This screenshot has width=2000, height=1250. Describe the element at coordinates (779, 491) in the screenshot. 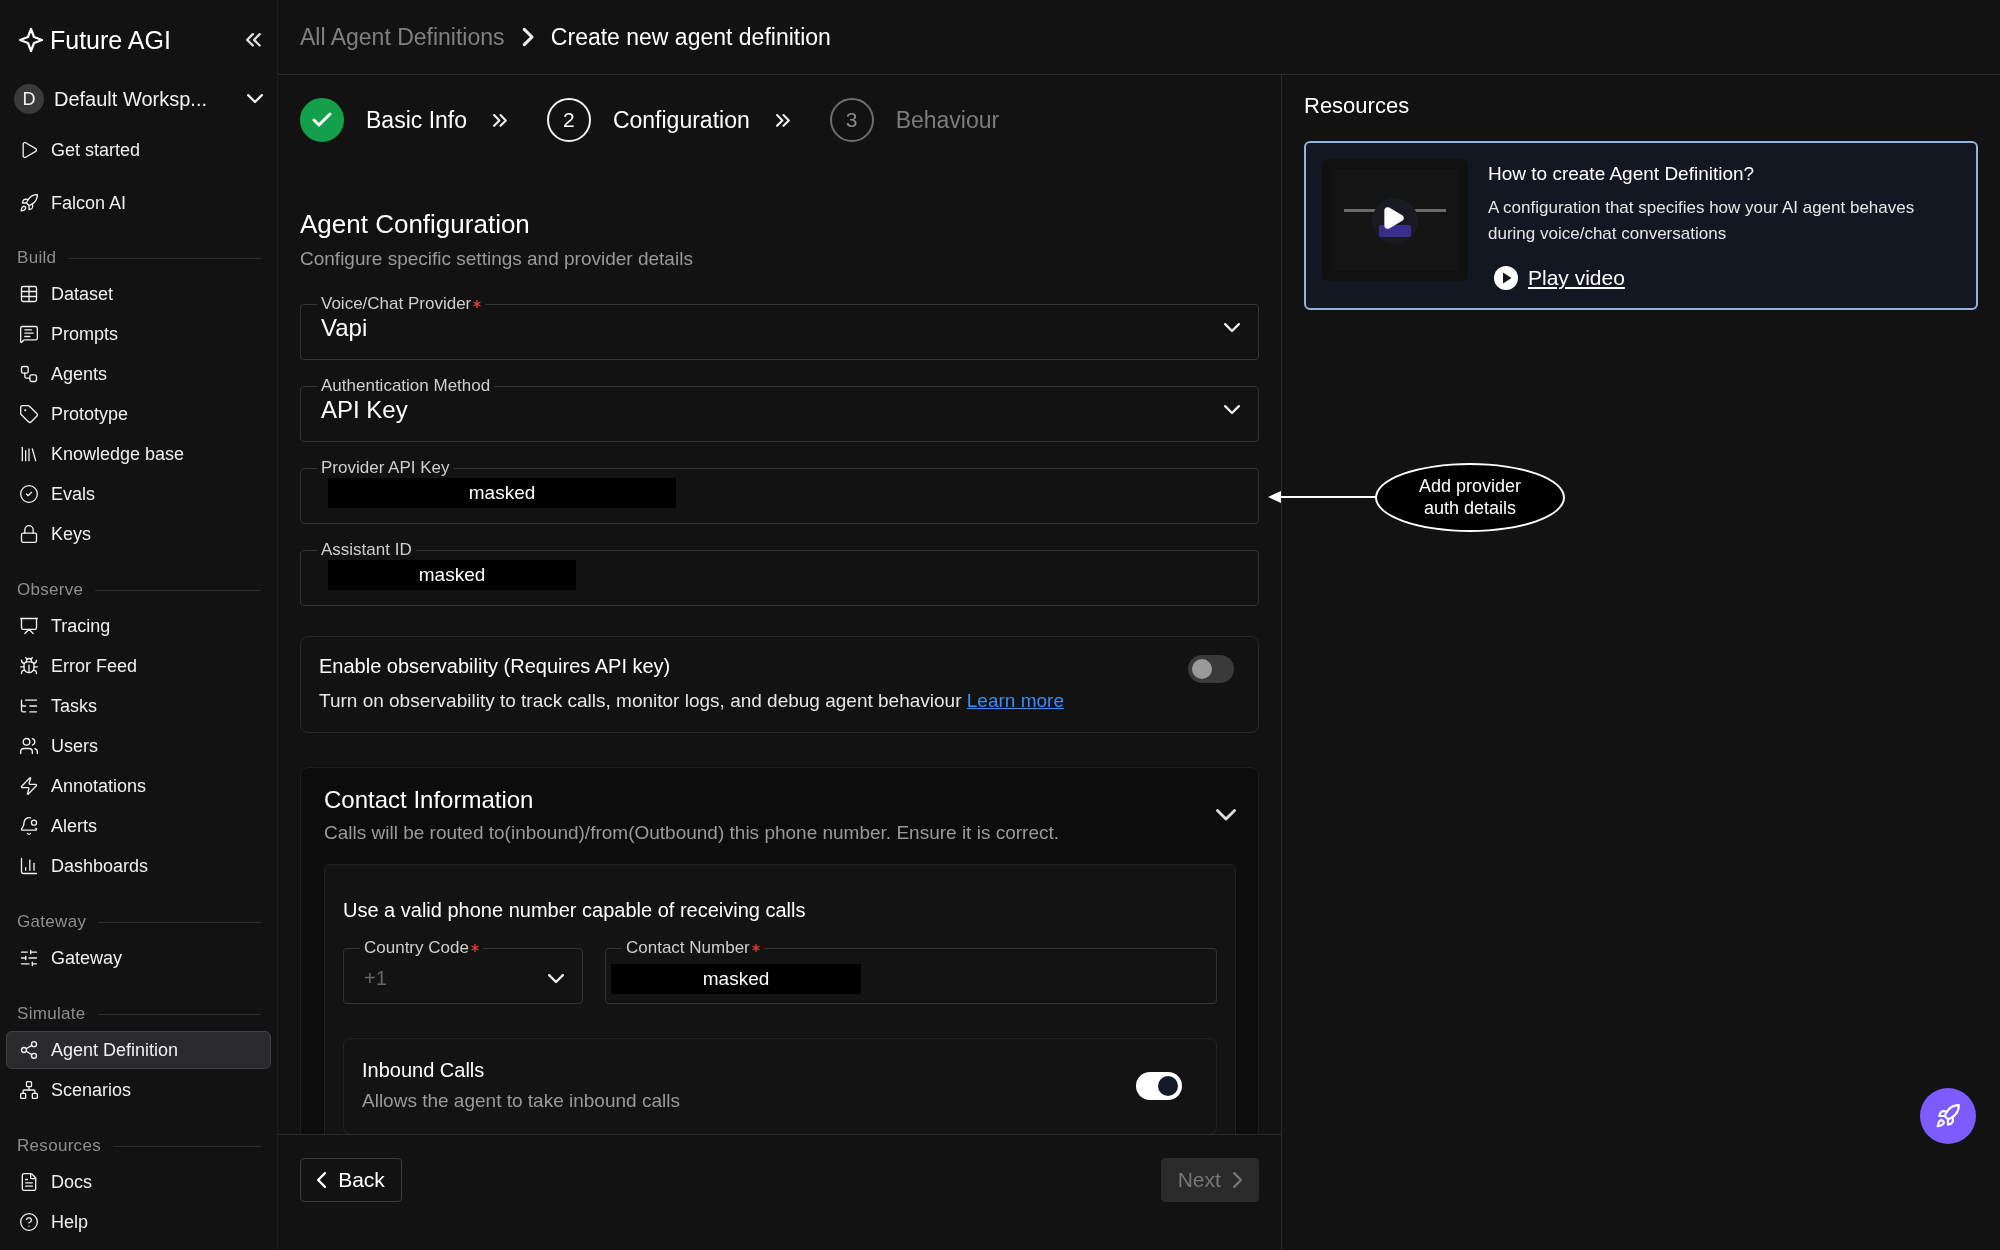

I see `input-field: Provider API Key masked` at that location.